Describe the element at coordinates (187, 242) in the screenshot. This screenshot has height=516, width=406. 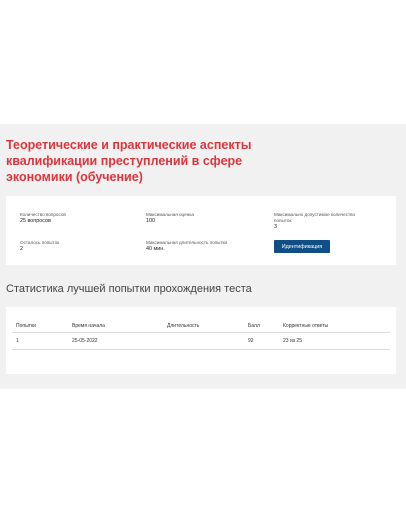
I see `max-duration-label: Максимальная длительность попытки` at that location.